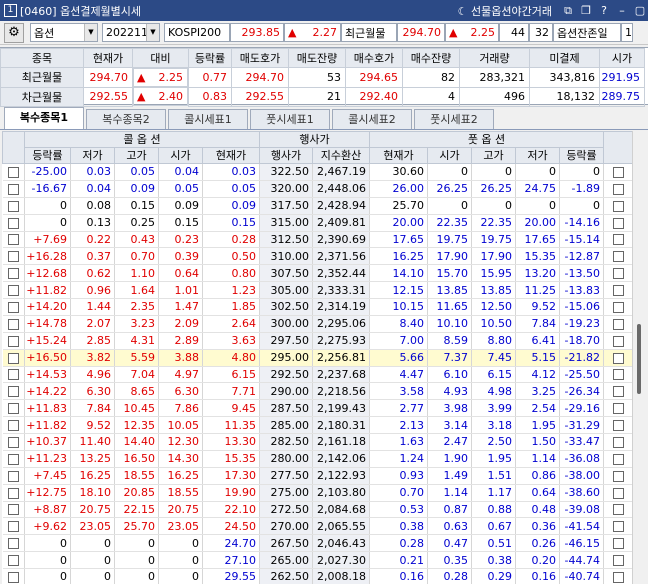  I want to click on tab-1: 복수종목1, so click(44, 118).